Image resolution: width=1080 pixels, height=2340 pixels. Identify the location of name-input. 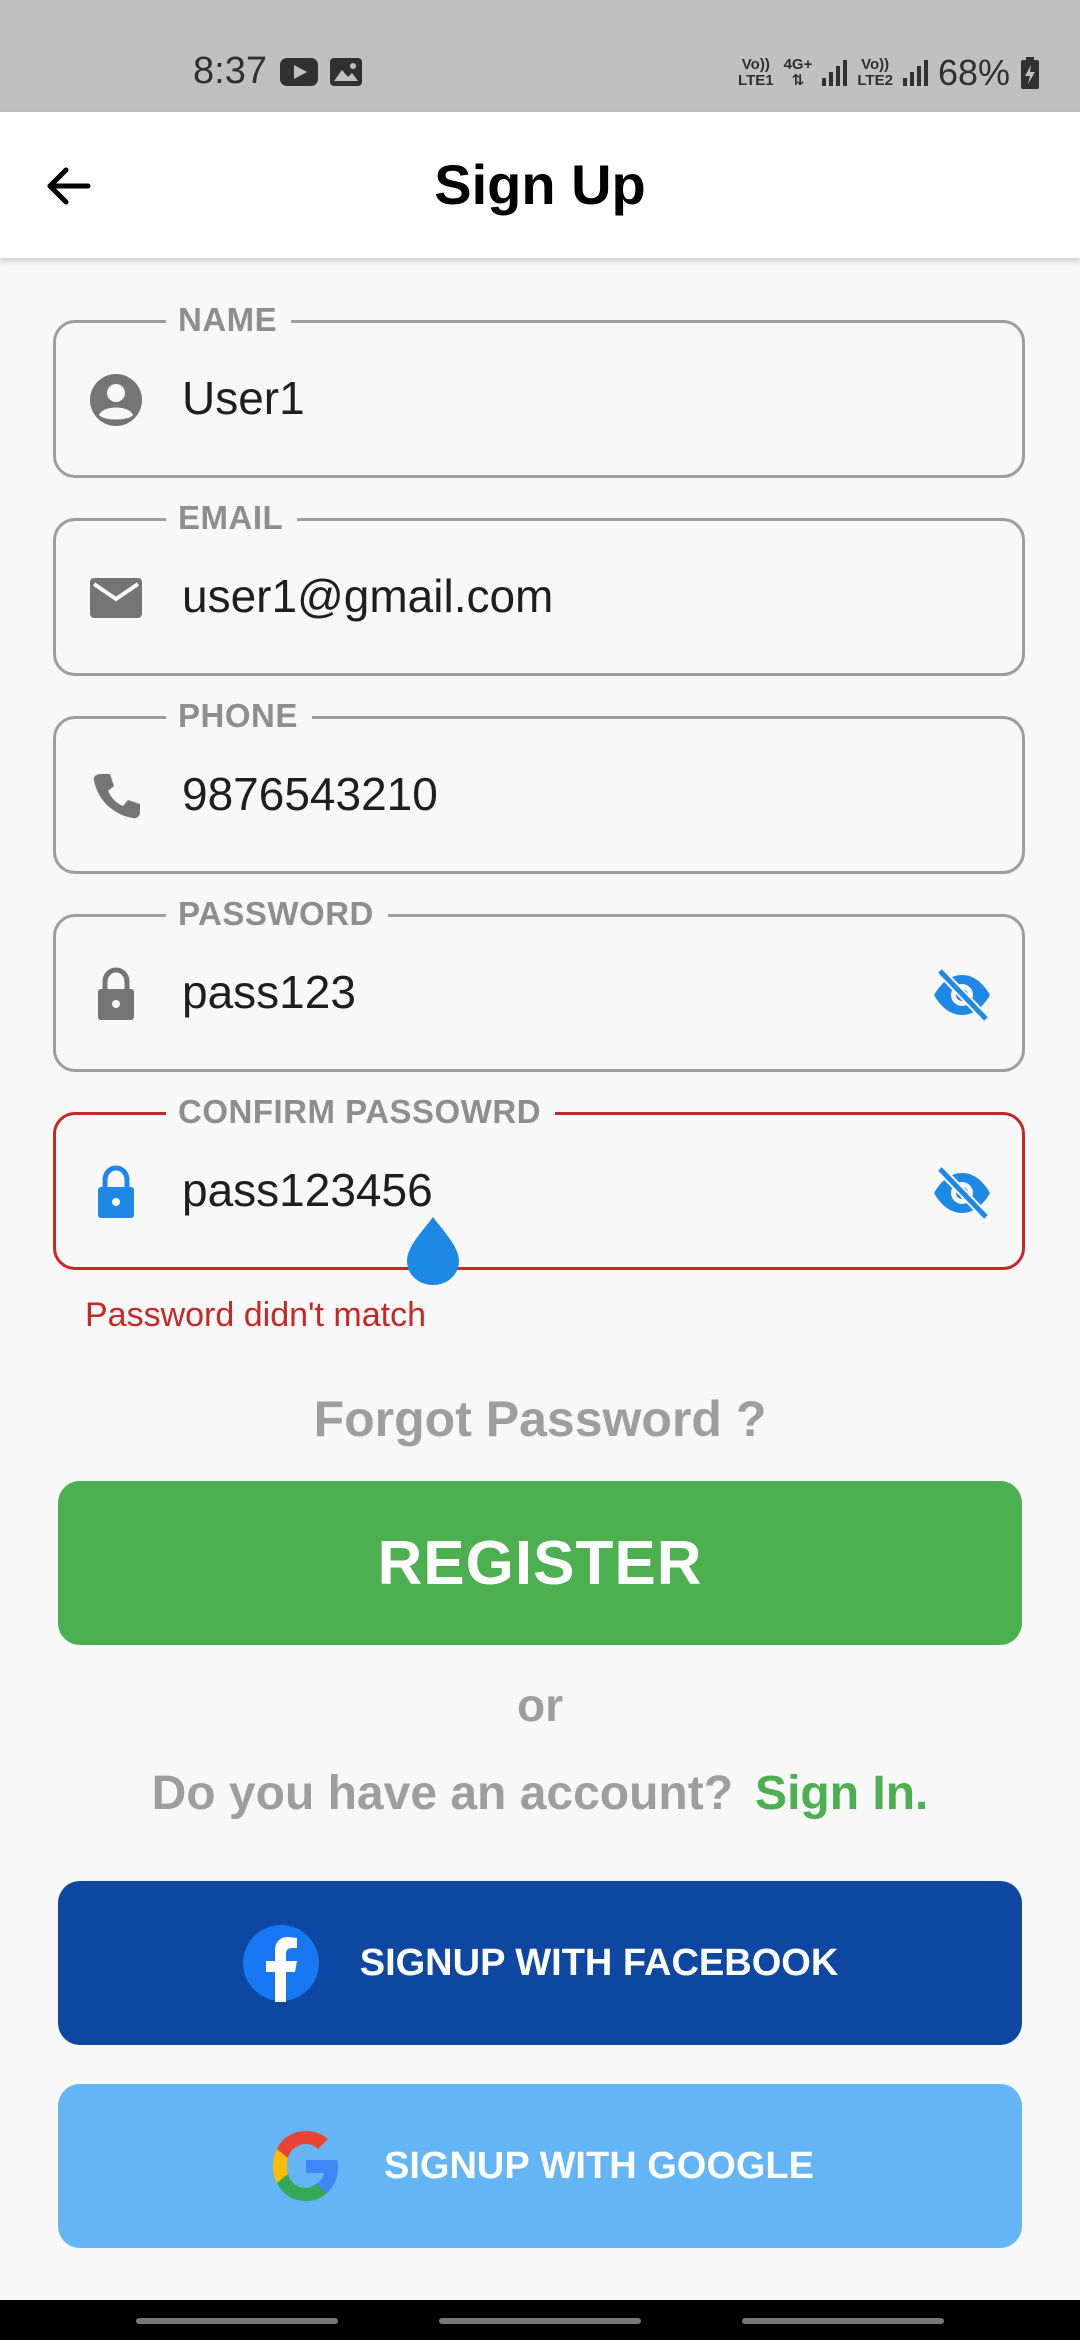
(552, 398).